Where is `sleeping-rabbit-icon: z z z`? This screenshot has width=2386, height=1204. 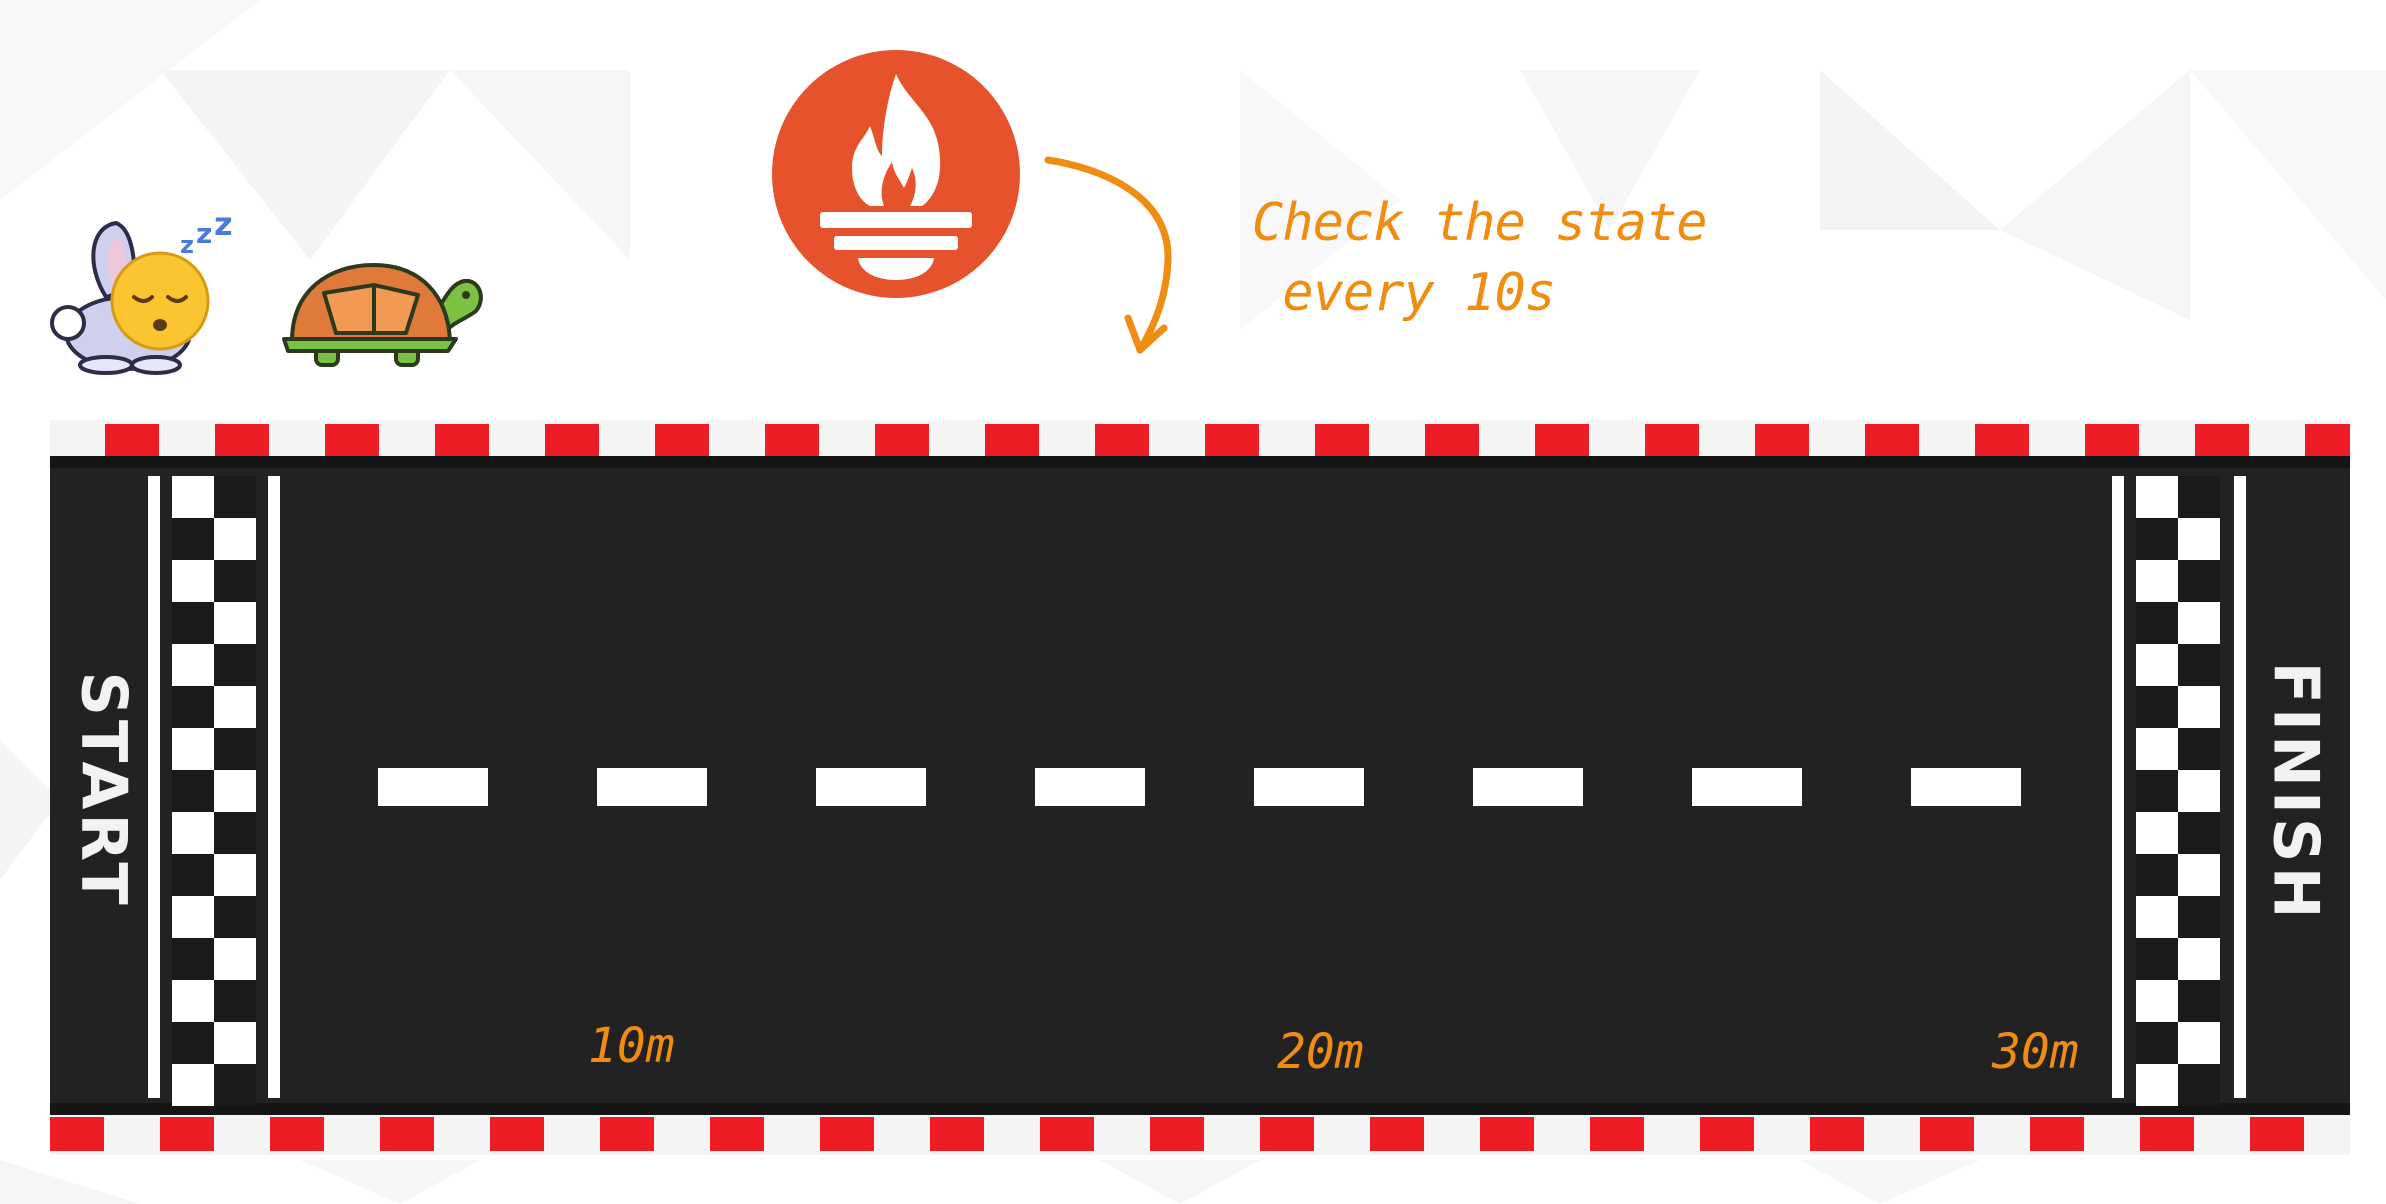 sleeping-rabbit-icon: z z z is located at coordinates (141, 290).